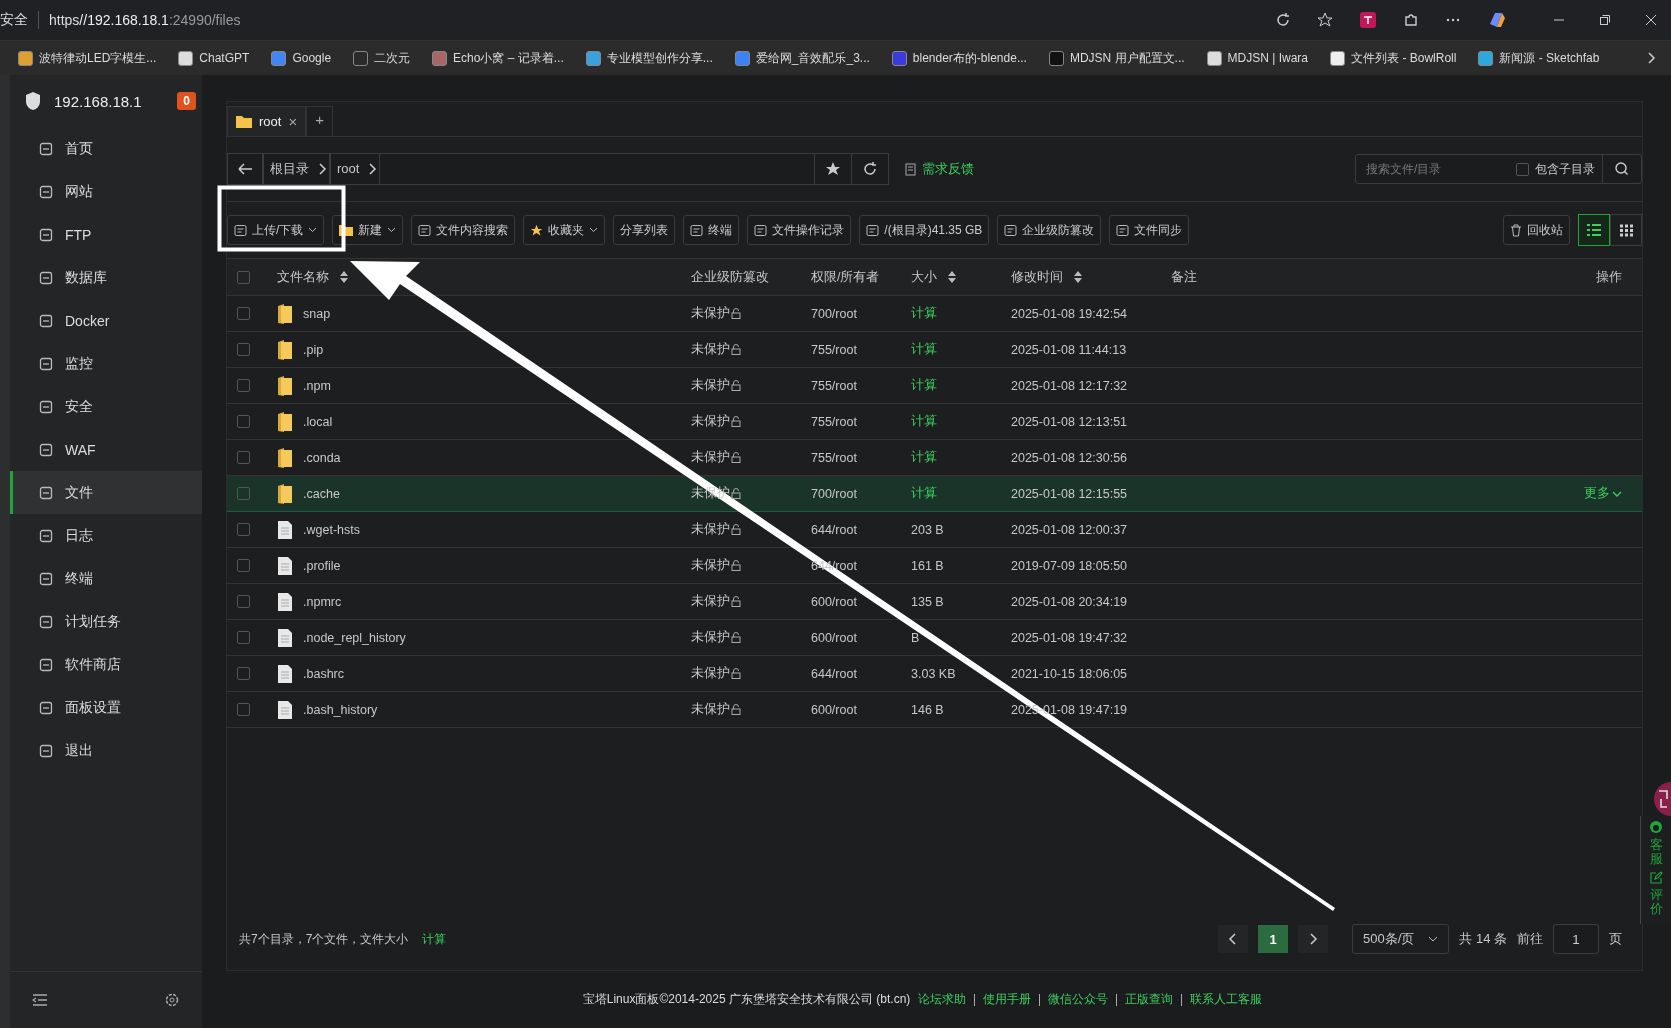 The height and width of the screenshot is (1028, 1671). What do you see at coordinates (321, 493) in the screenshot?
I see `file-name: .cache` at bounding box center [321, 493].